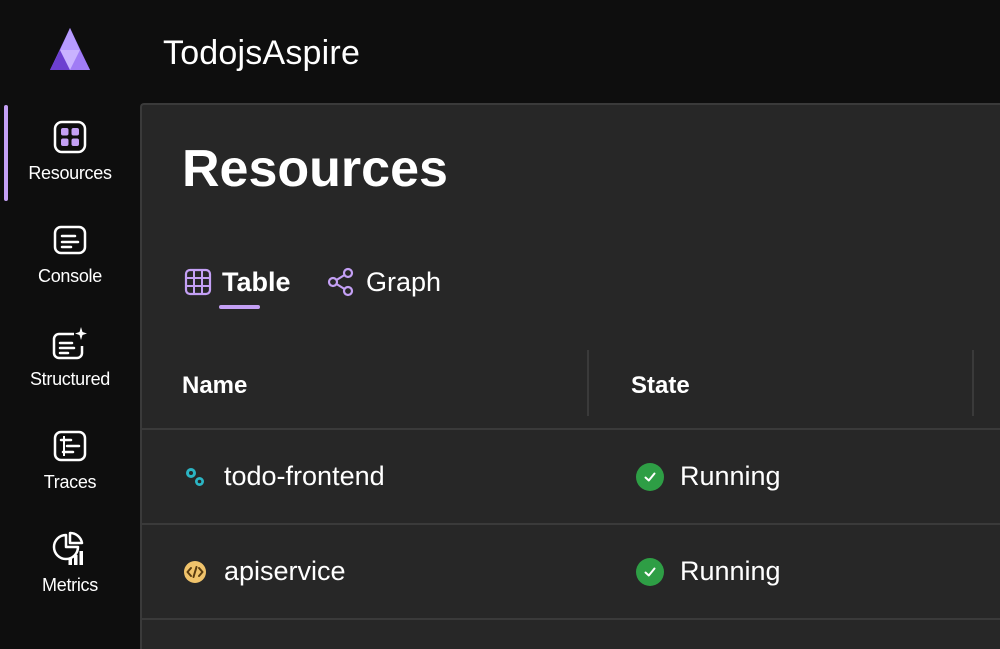 The height and width of the screenshot is (649, 1000). I want to click on sidebar-item-label: Metrics, so click(70, 585).